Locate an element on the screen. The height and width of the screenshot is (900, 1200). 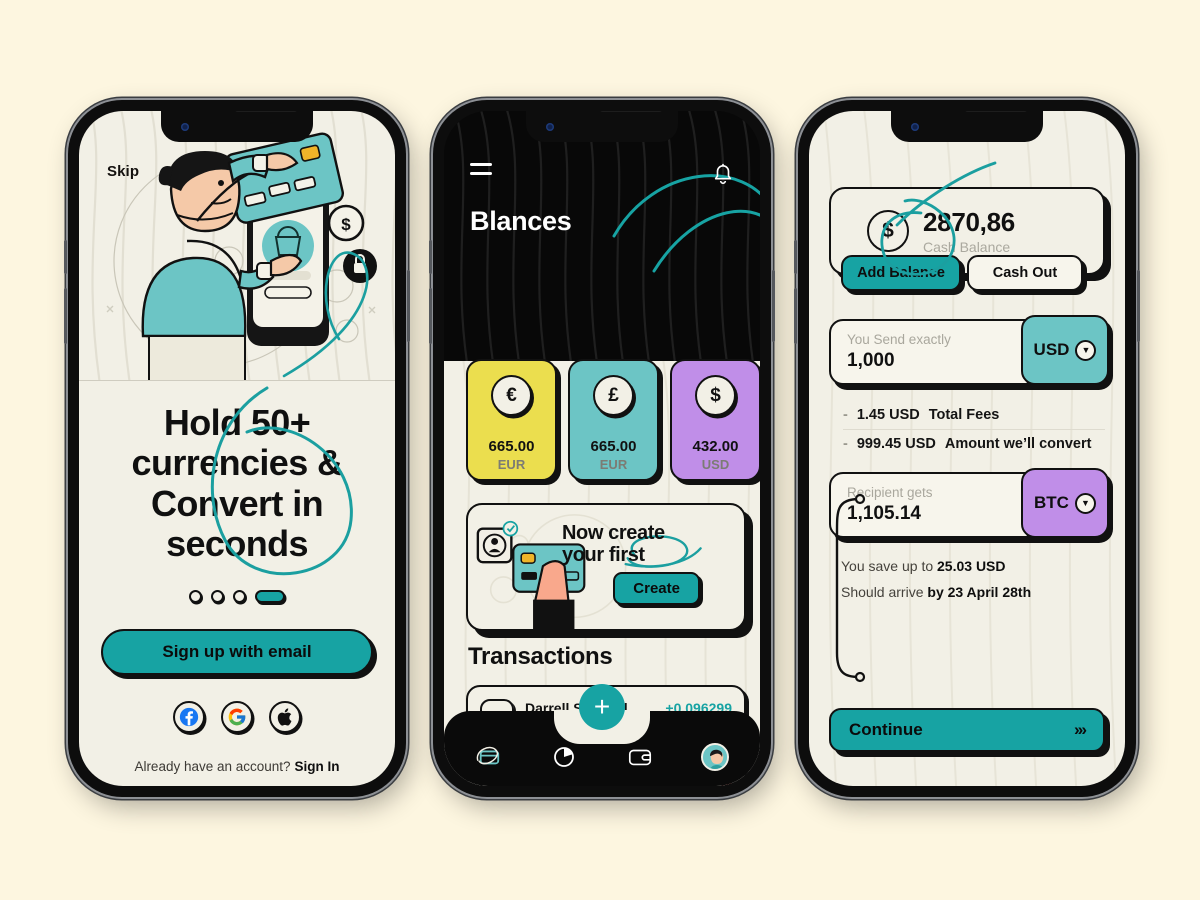
balance-actions: Add Balance Cash Out is located at coordinates (967, 273).